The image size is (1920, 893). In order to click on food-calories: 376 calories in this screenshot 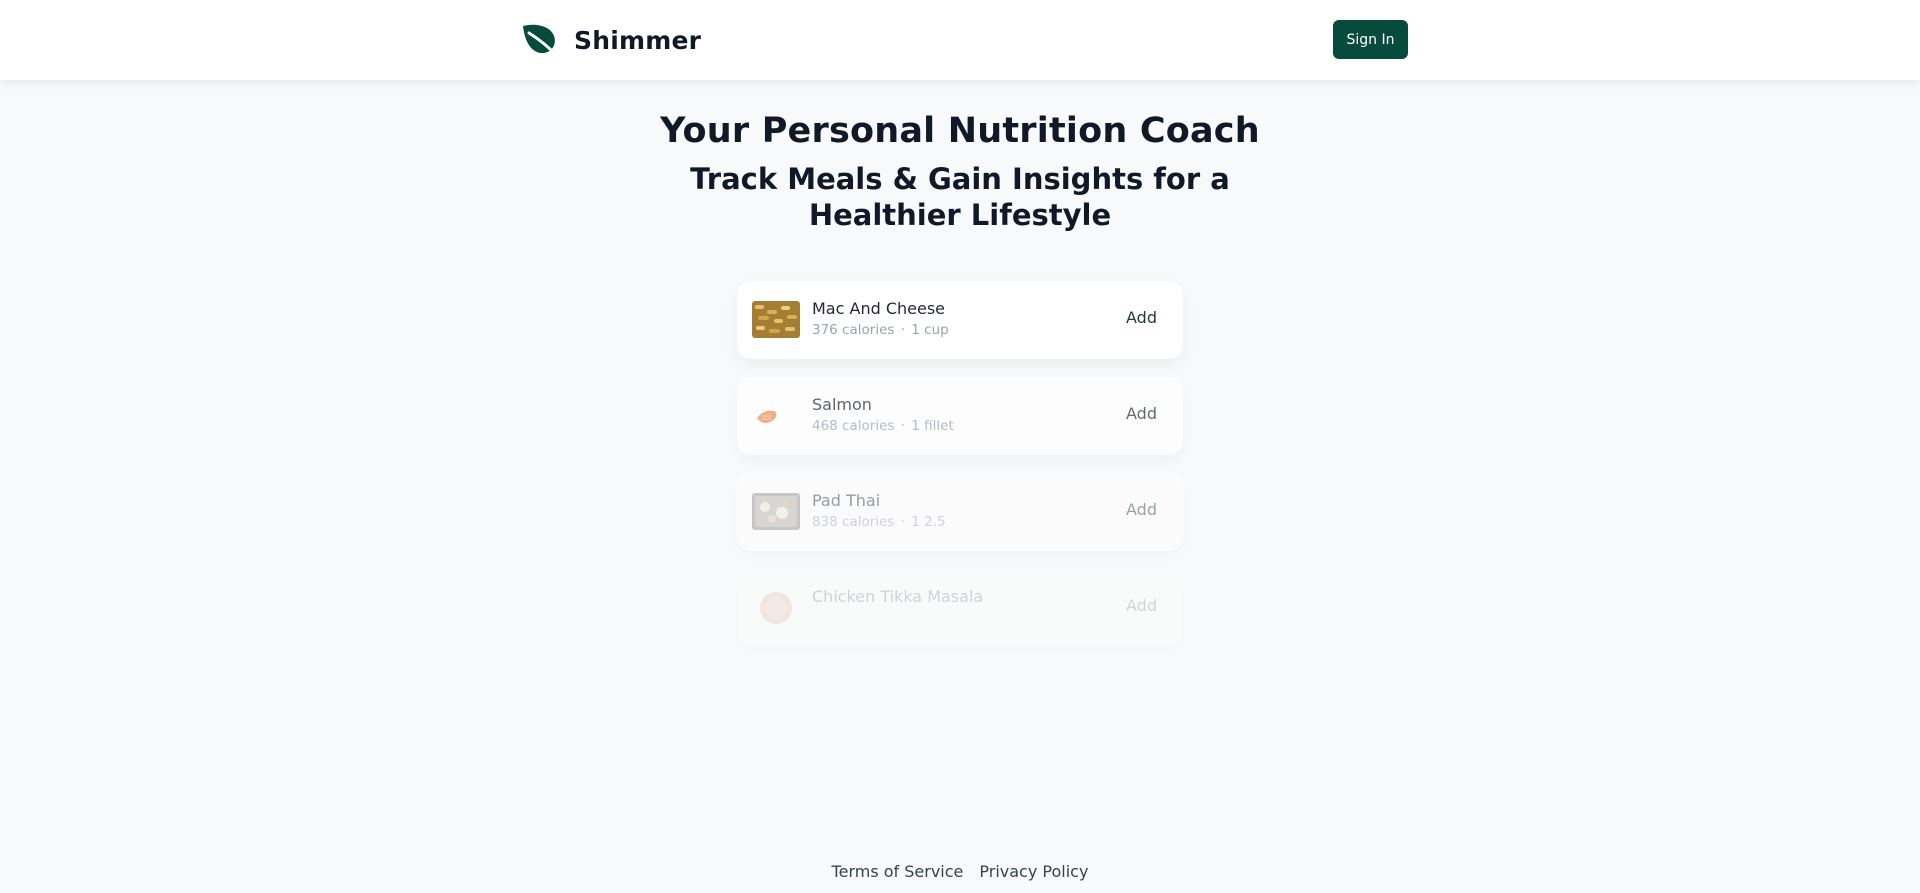, I will do `click(853, 330)`.